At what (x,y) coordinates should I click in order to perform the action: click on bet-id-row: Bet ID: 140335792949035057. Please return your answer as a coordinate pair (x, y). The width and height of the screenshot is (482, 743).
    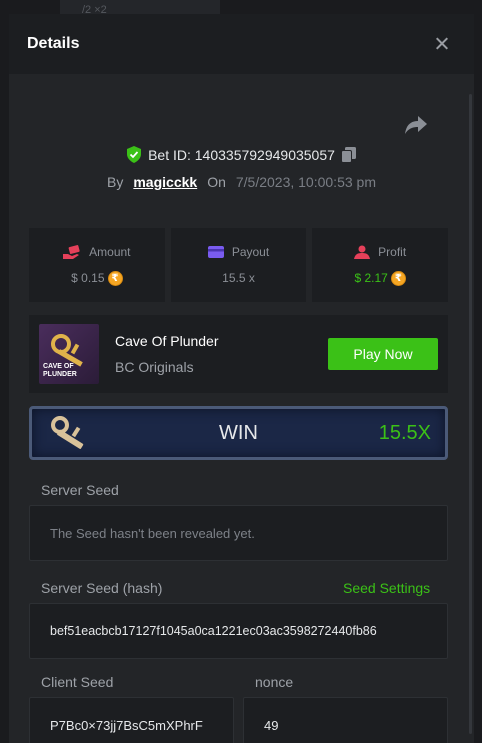
    Looking at the image, I should click on (241, 154).